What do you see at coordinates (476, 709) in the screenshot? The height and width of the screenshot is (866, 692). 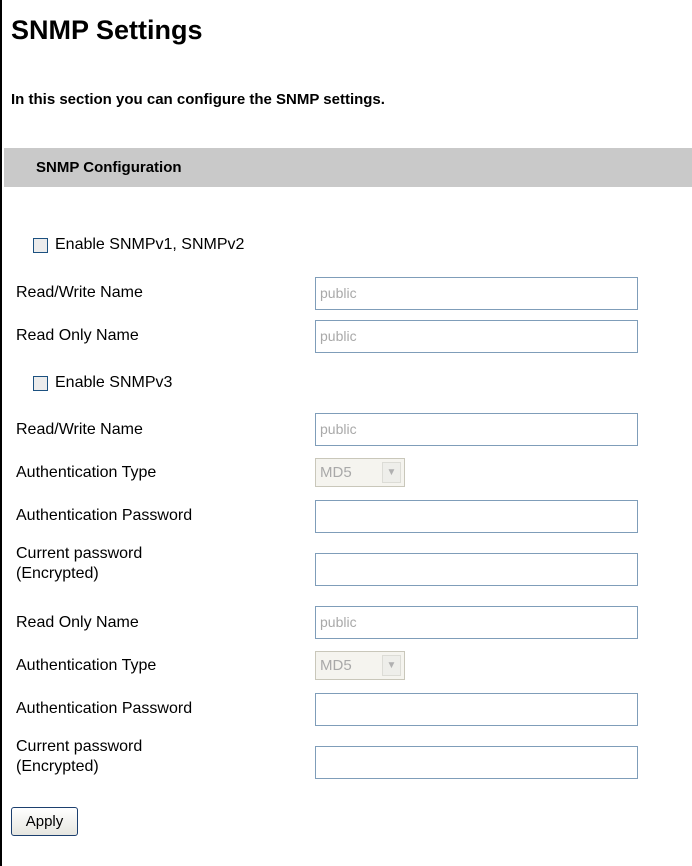 I see `v3-ro-auth-password-input` at bounding box center [476, 709].